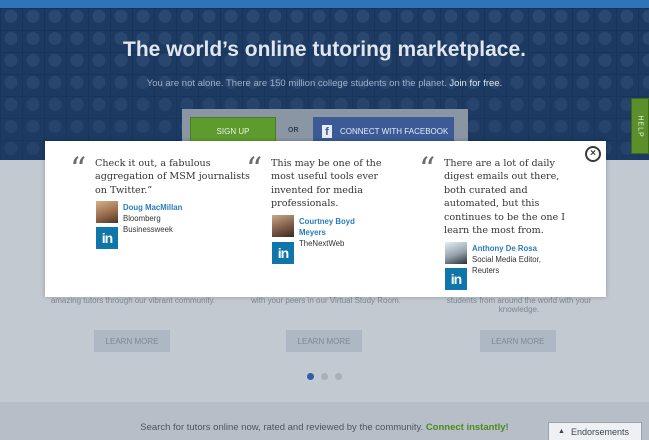 The height and width of the screenshot is (440, 649). I want to click on or-label: OR, so click(293, 130).